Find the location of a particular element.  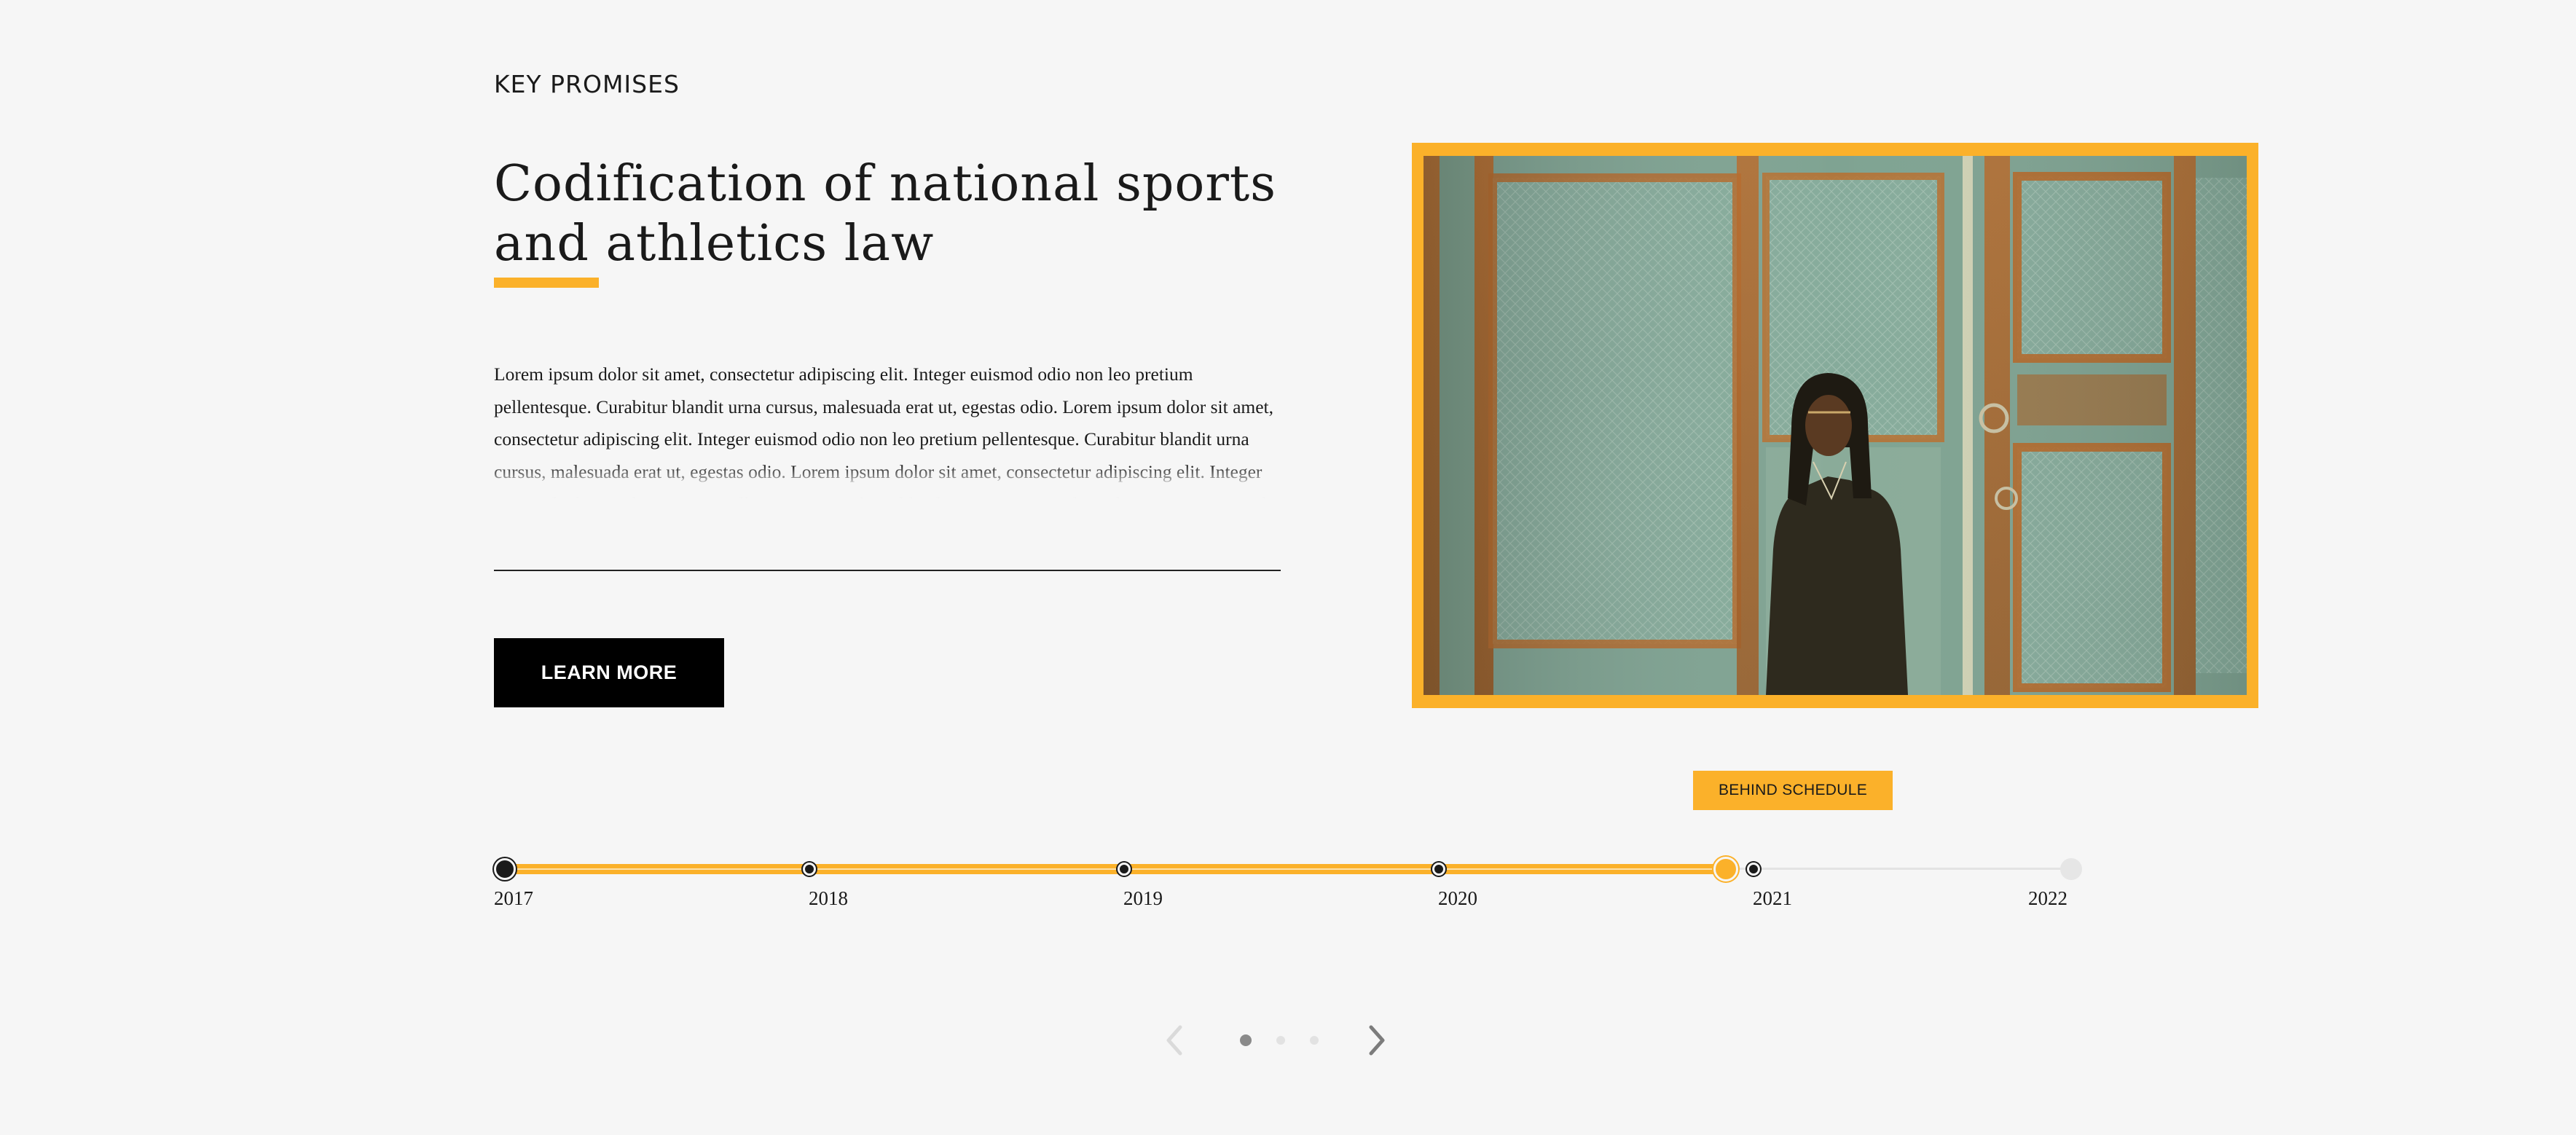

timeline-start-marker is located at coordinates (505, 869).